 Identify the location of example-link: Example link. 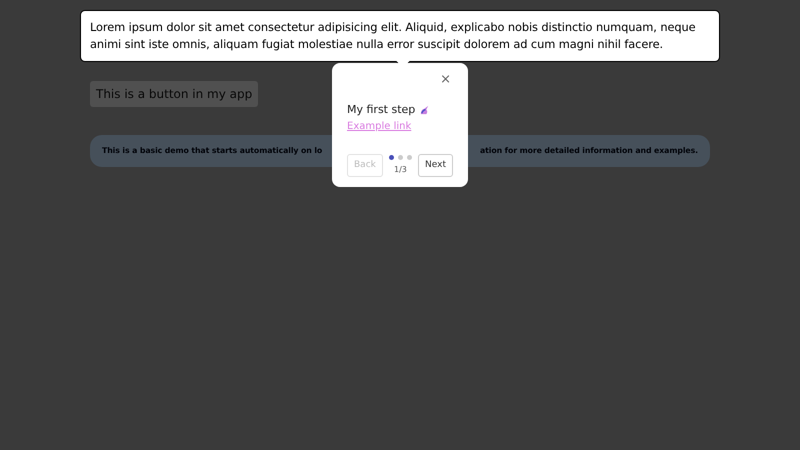
(400, 126).